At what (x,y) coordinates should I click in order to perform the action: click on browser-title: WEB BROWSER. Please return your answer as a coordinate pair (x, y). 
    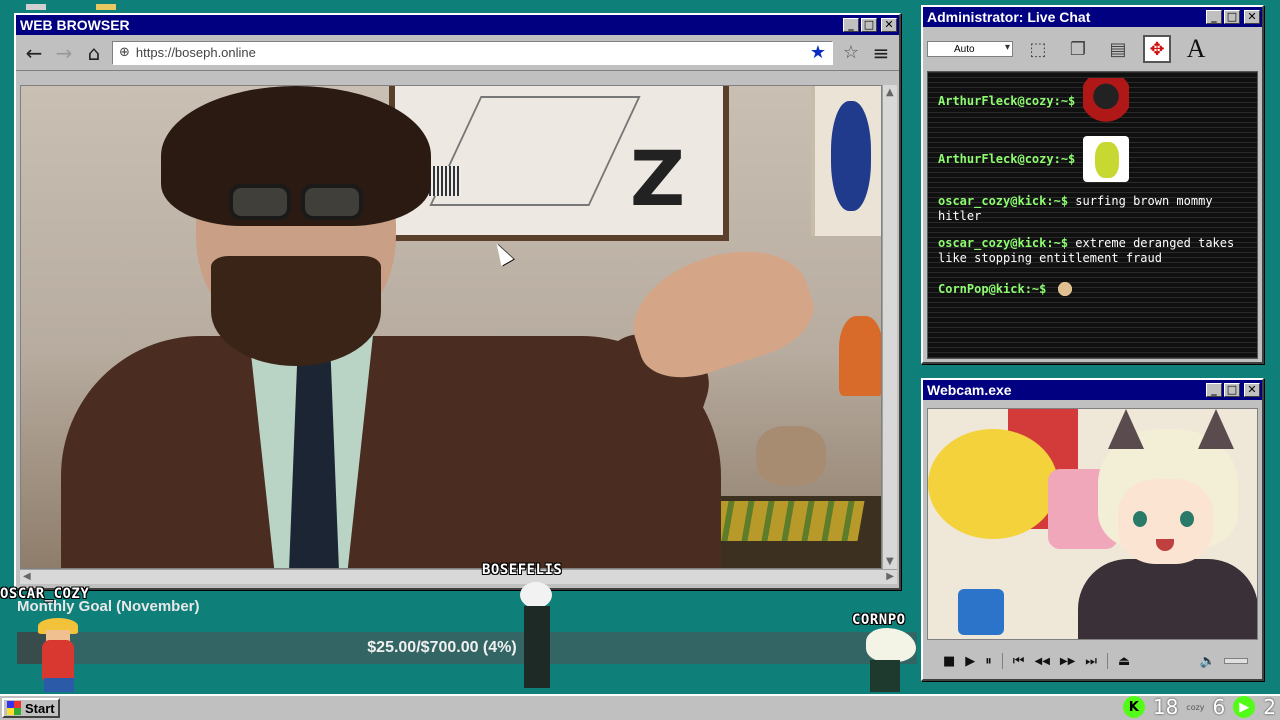
    Looking at the image, I should click on (75, 25).